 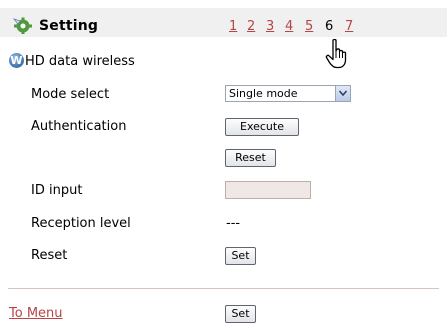 I want to click on page-link-4: 4, so click(x=289, y=26).